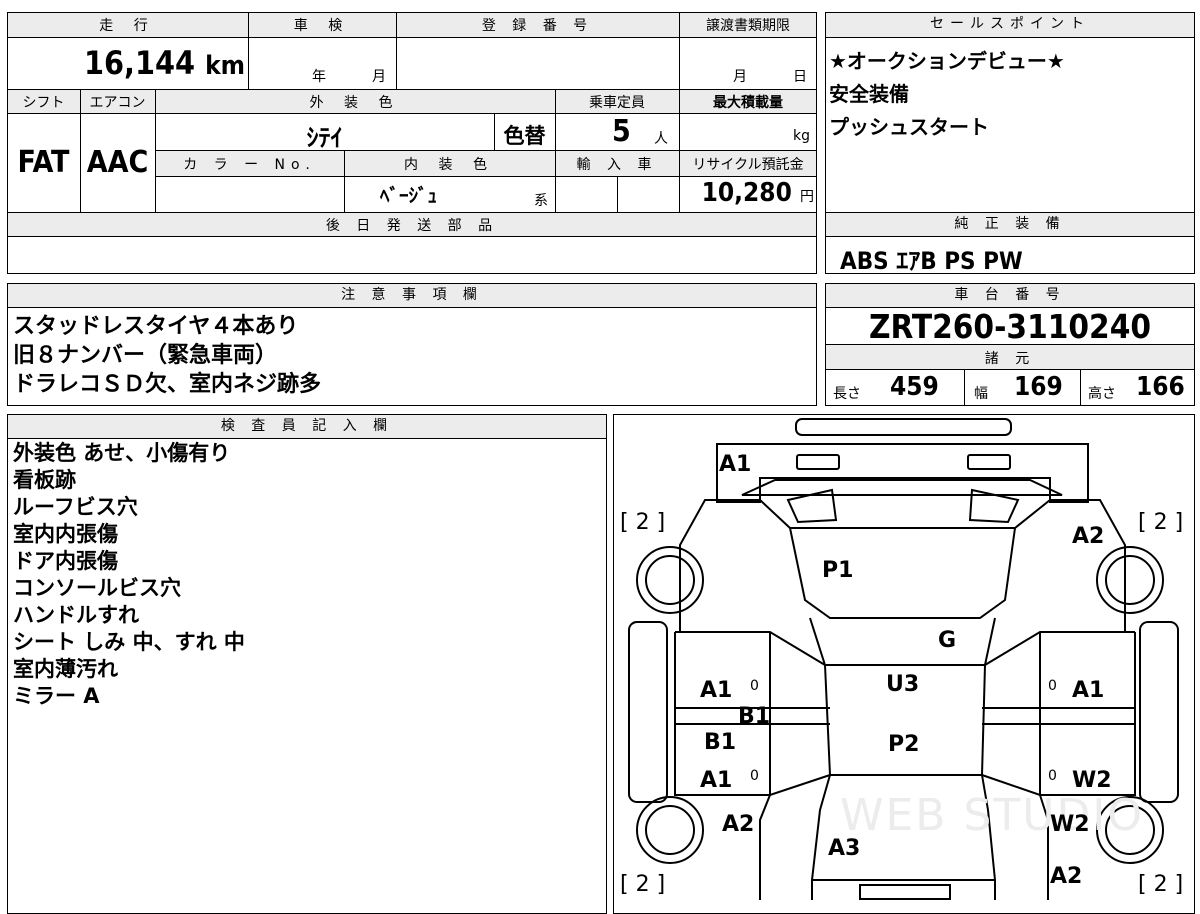 This screenshot has height=914, width=1200. I want to click on damage-code: U3, so click(903, 684).